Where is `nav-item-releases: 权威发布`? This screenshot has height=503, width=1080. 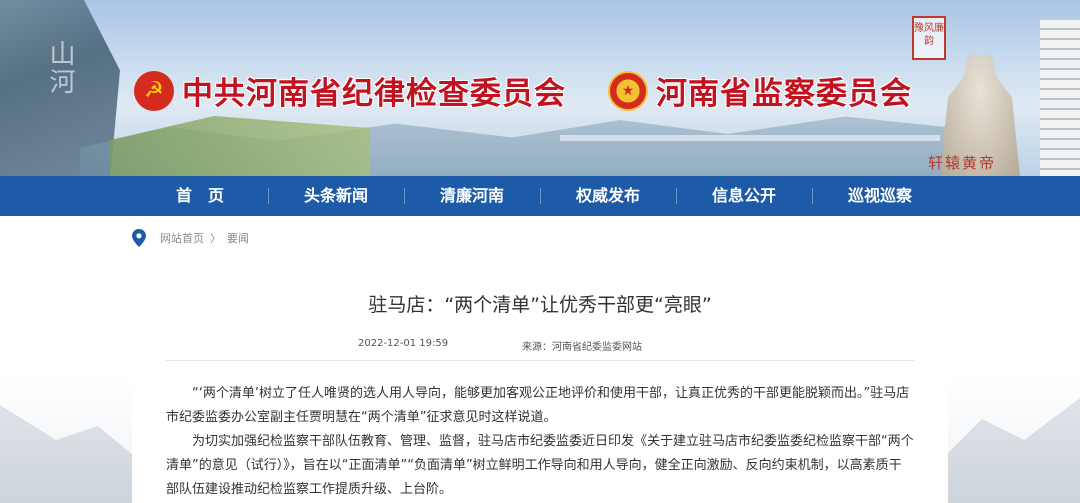 nav-item-releases: 权威发布 is located at coordinates (608, 196).